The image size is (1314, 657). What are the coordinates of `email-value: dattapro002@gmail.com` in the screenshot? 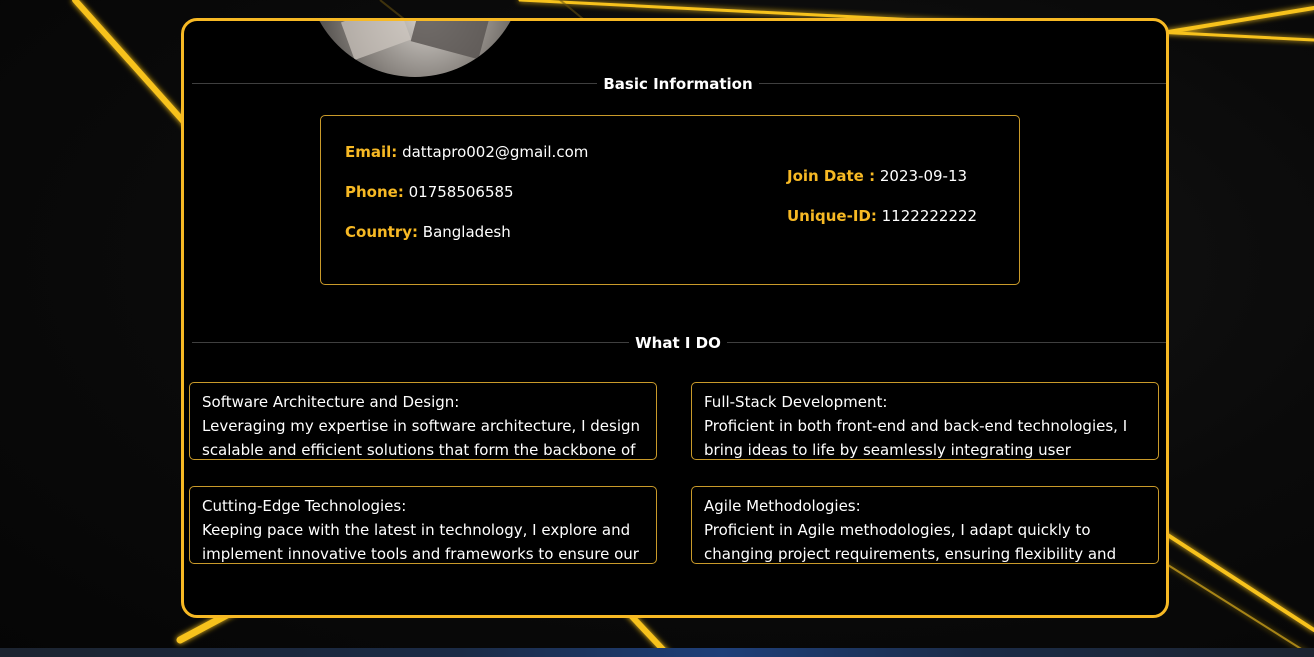 It's located at (495, 152).